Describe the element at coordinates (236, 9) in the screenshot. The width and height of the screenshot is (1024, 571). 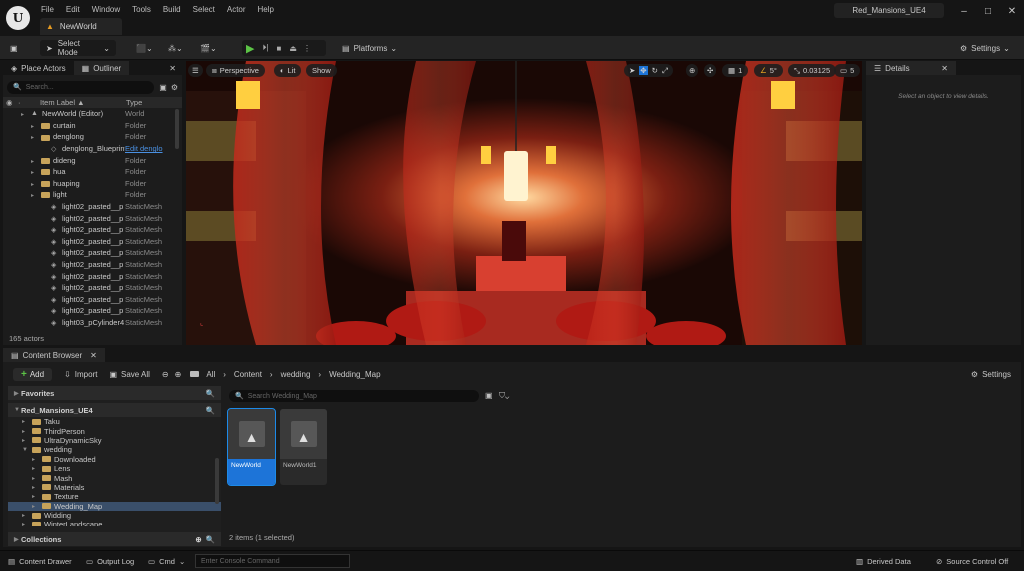
I see `menu-actor: Actor` at that location.